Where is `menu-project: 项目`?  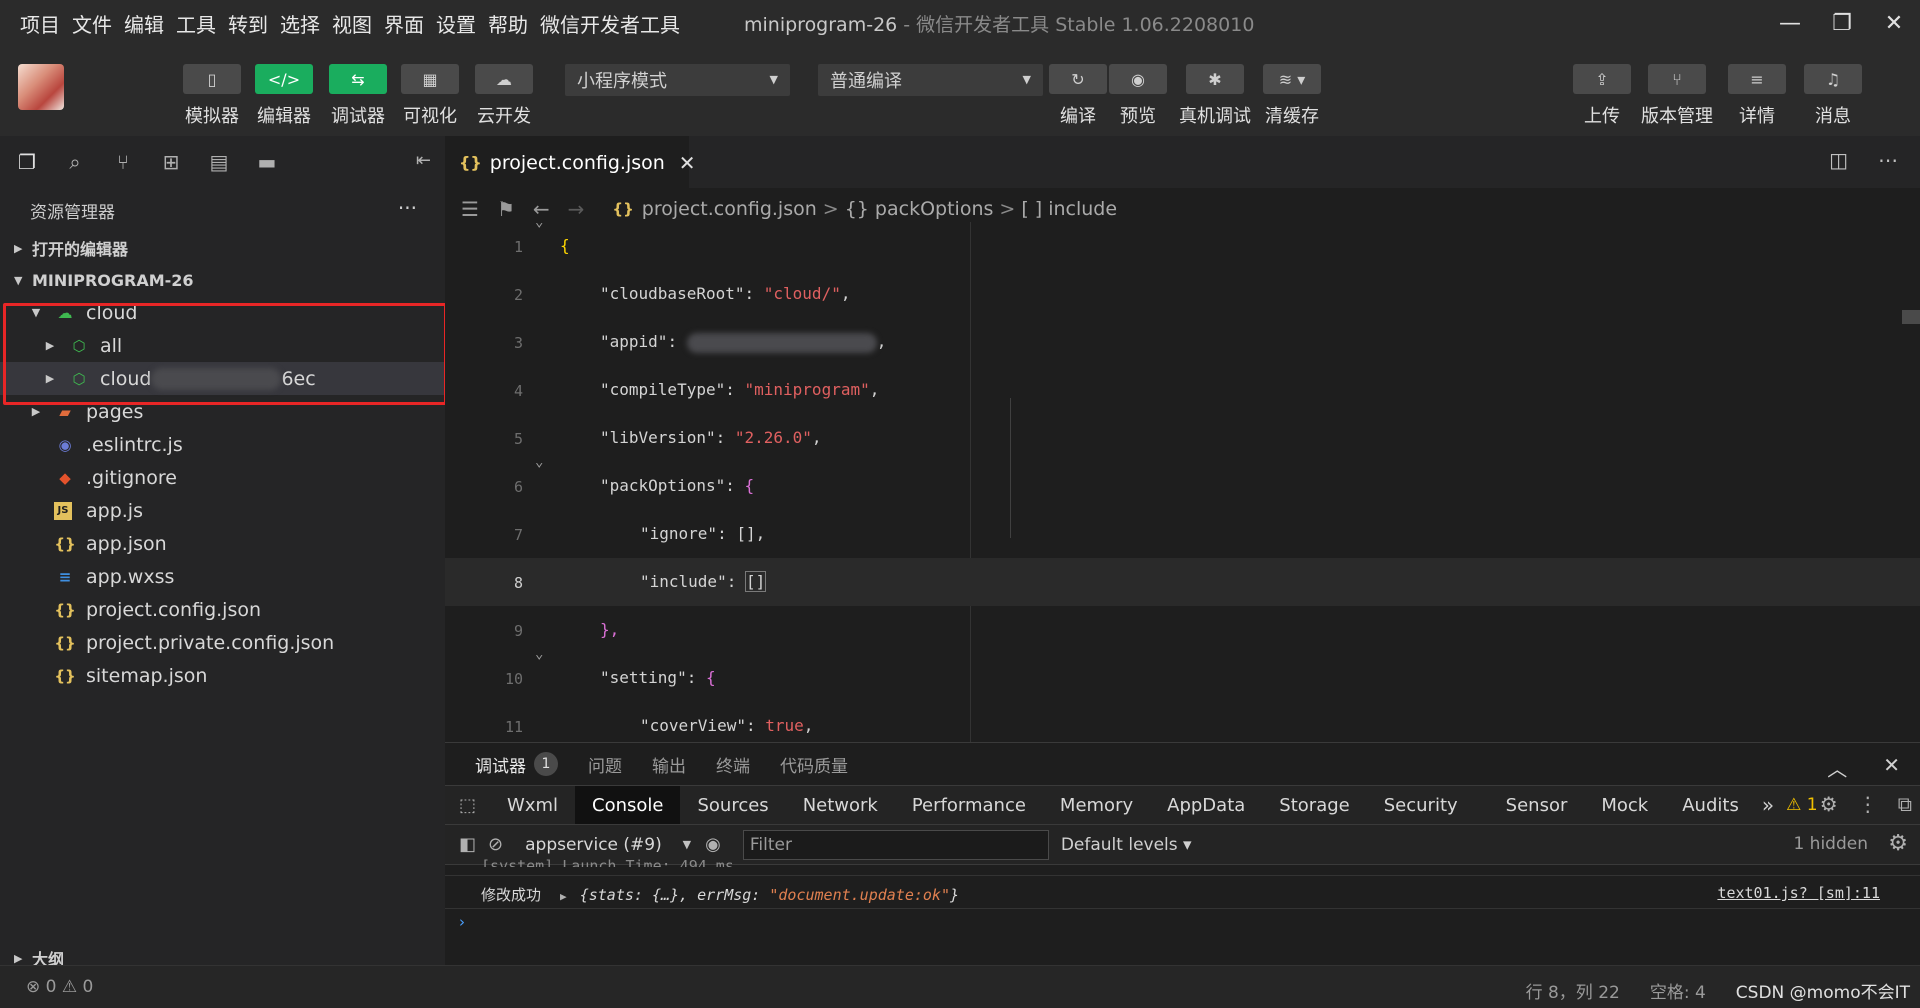
menu-project: 项目 is located at coordinates (40, 23).